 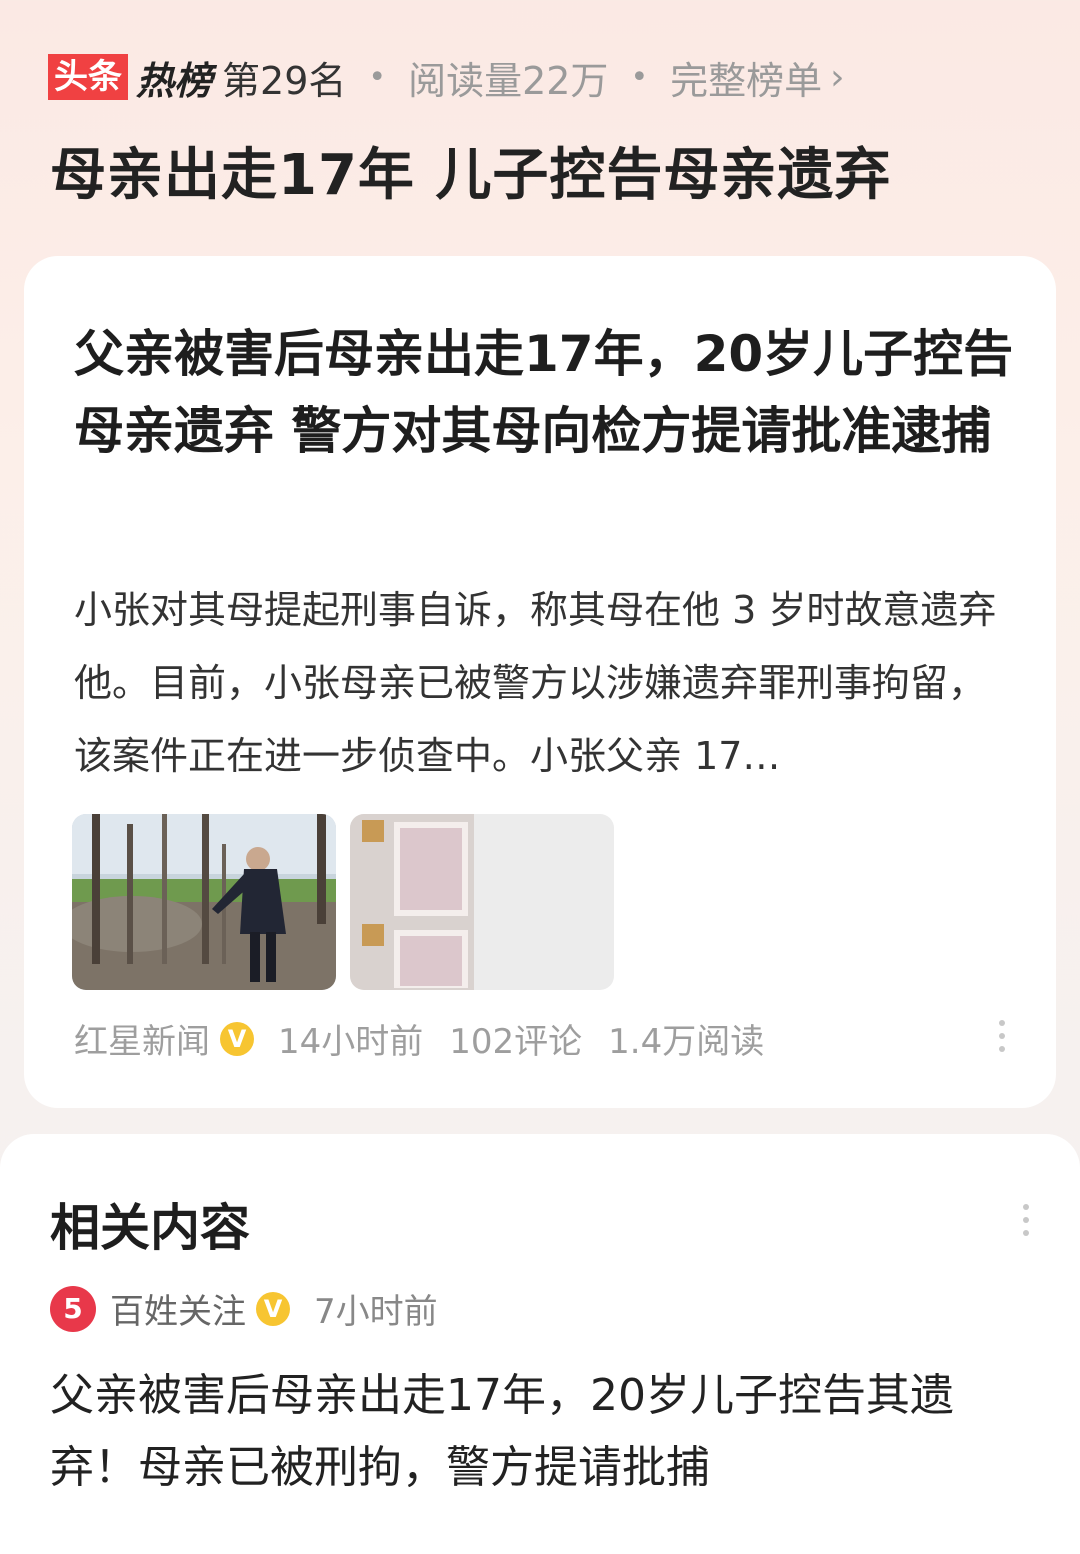 I want to click on hot-list-bar: 头条 热榜 第29名 • 阅读量22万 • 完整榜单 ›, so click(x=446, y=77).